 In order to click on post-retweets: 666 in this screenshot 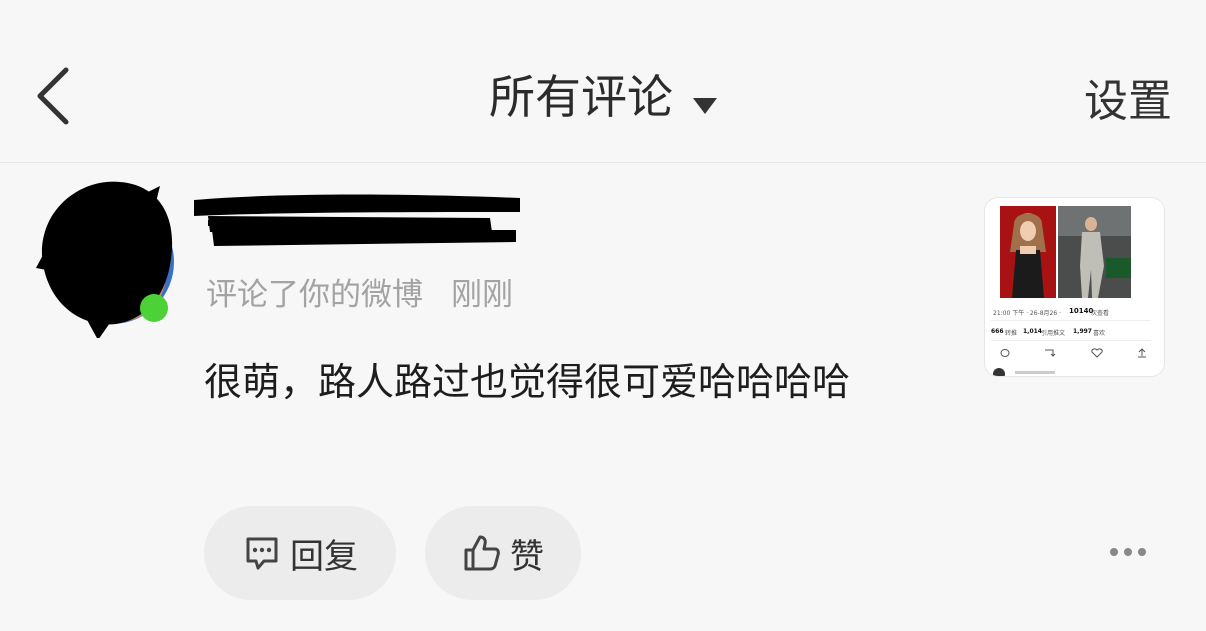, I will do `click(997, 331)`.